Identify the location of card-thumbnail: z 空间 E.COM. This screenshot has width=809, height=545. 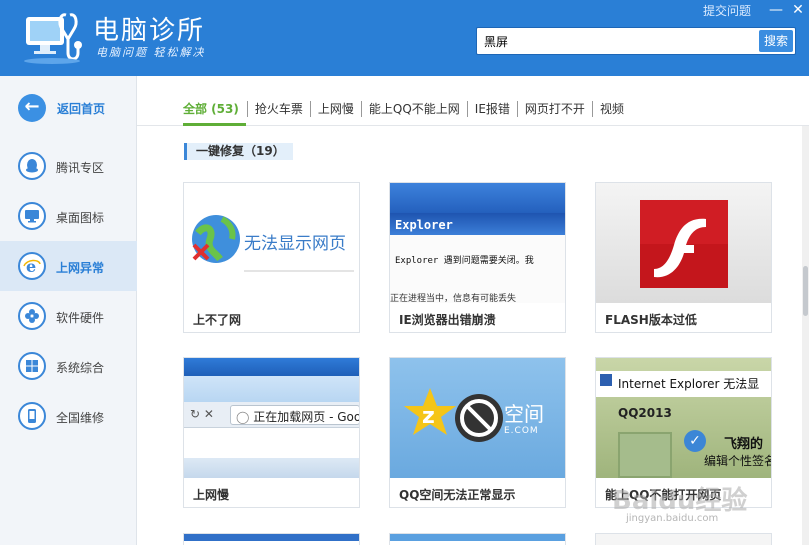
(477, 418).